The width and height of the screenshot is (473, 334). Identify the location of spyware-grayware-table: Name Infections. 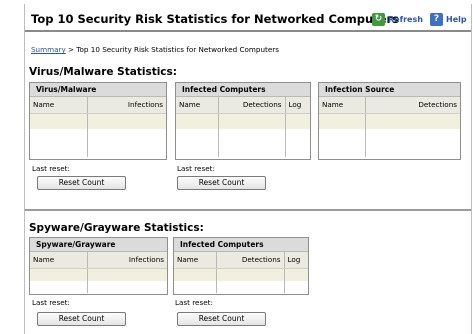
(98, 272).